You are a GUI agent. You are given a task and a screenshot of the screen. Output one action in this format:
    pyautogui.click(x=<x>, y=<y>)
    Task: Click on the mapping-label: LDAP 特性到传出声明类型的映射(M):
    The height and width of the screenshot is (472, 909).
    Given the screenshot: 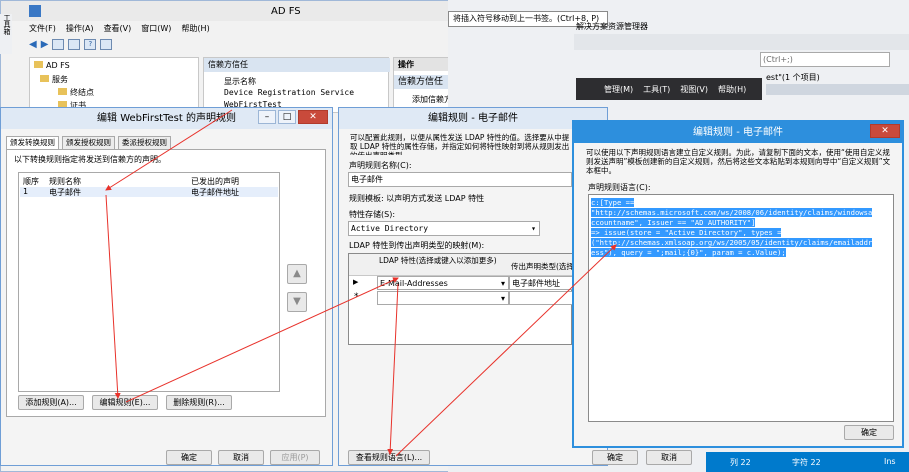 What is the action you would take?
    pyautogui.click(x=417, y=245)
    